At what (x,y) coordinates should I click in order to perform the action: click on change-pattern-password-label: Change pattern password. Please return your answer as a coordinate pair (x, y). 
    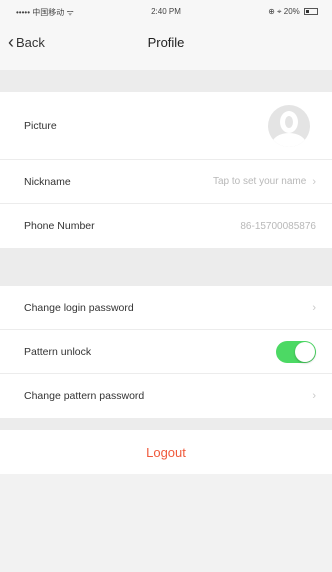
    Looking at the image, I should click on (84, 396).